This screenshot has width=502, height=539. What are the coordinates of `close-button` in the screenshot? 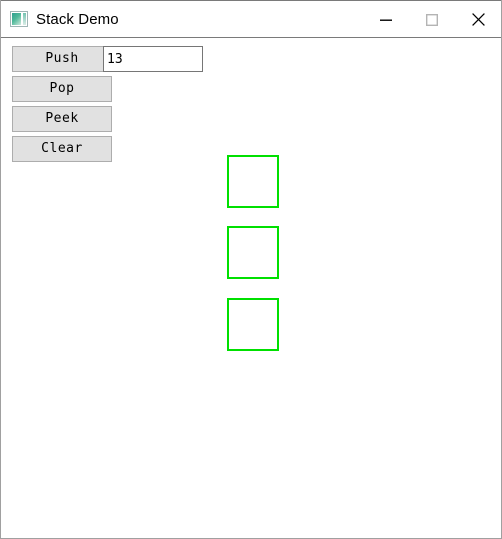 It's located at (478, 19).